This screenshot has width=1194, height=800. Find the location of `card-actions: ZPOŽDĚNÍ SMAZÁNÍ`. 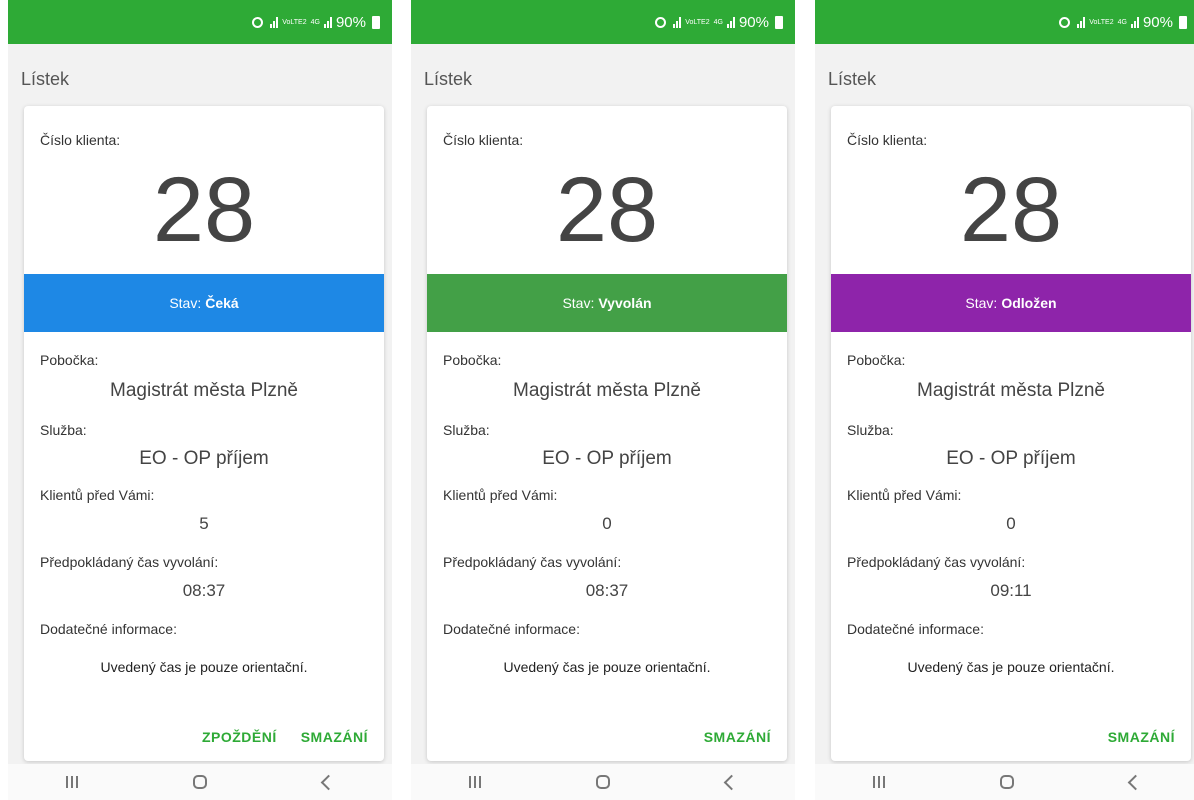

card-actions: ZPOŽDĚNÍ SMAZÁNÍ is located at coordinates (285, 737).